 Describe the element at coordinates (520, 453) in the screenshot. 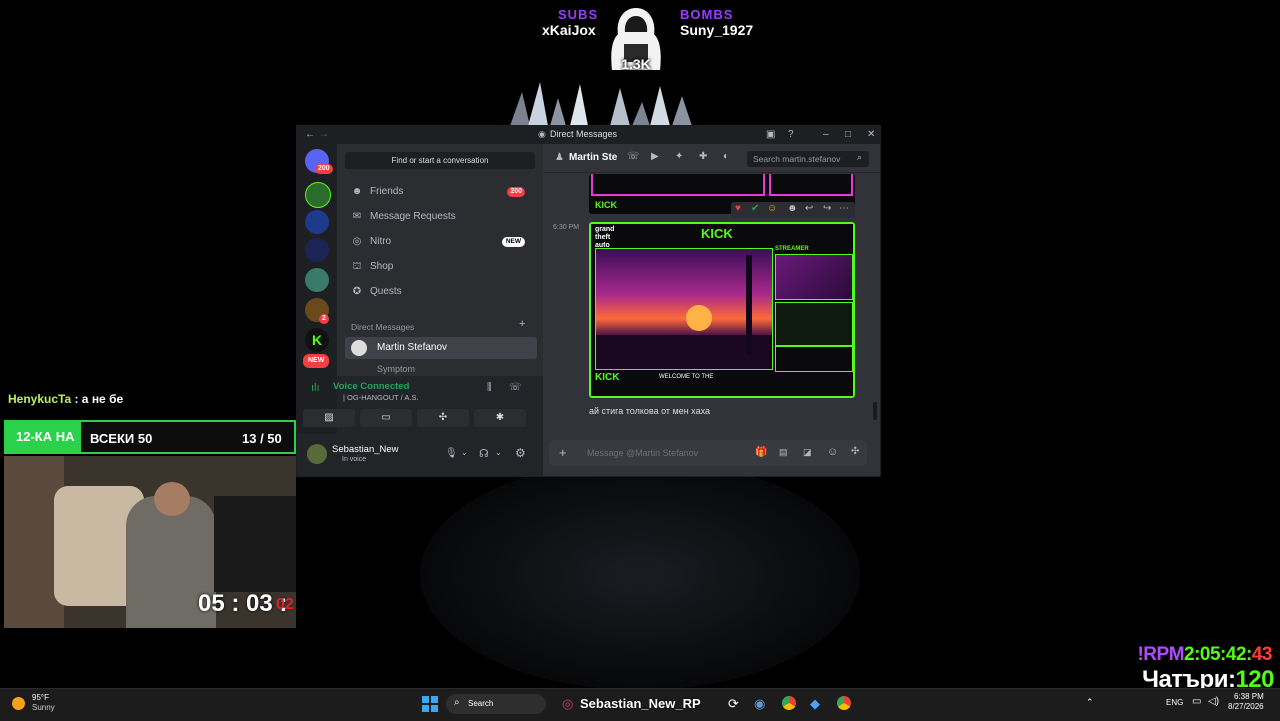

I see `gear-icon: ⚙` at that location.